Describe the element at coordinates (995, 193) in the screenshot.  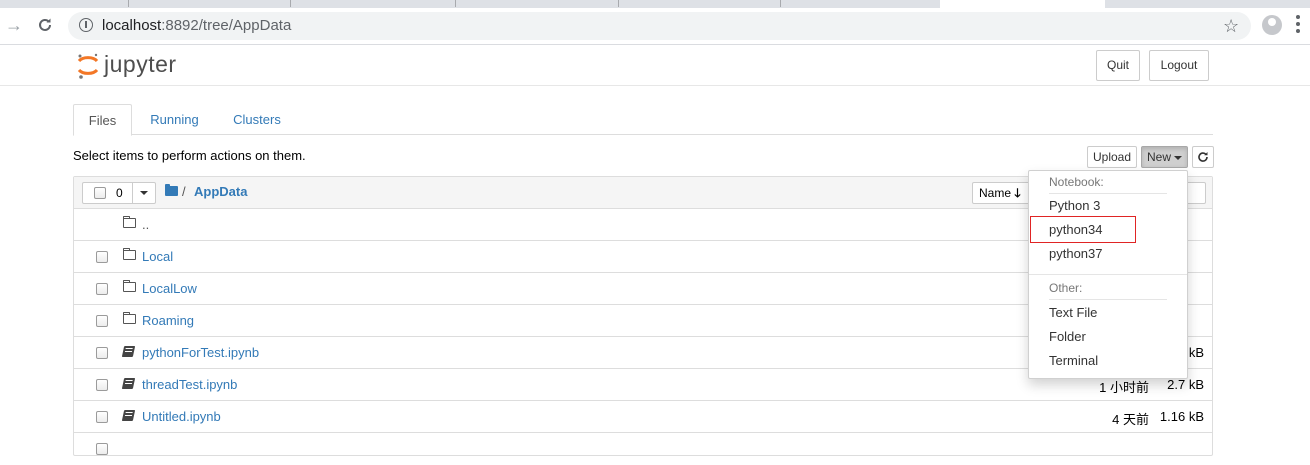
I see `sort-name-label: Name` at that location.